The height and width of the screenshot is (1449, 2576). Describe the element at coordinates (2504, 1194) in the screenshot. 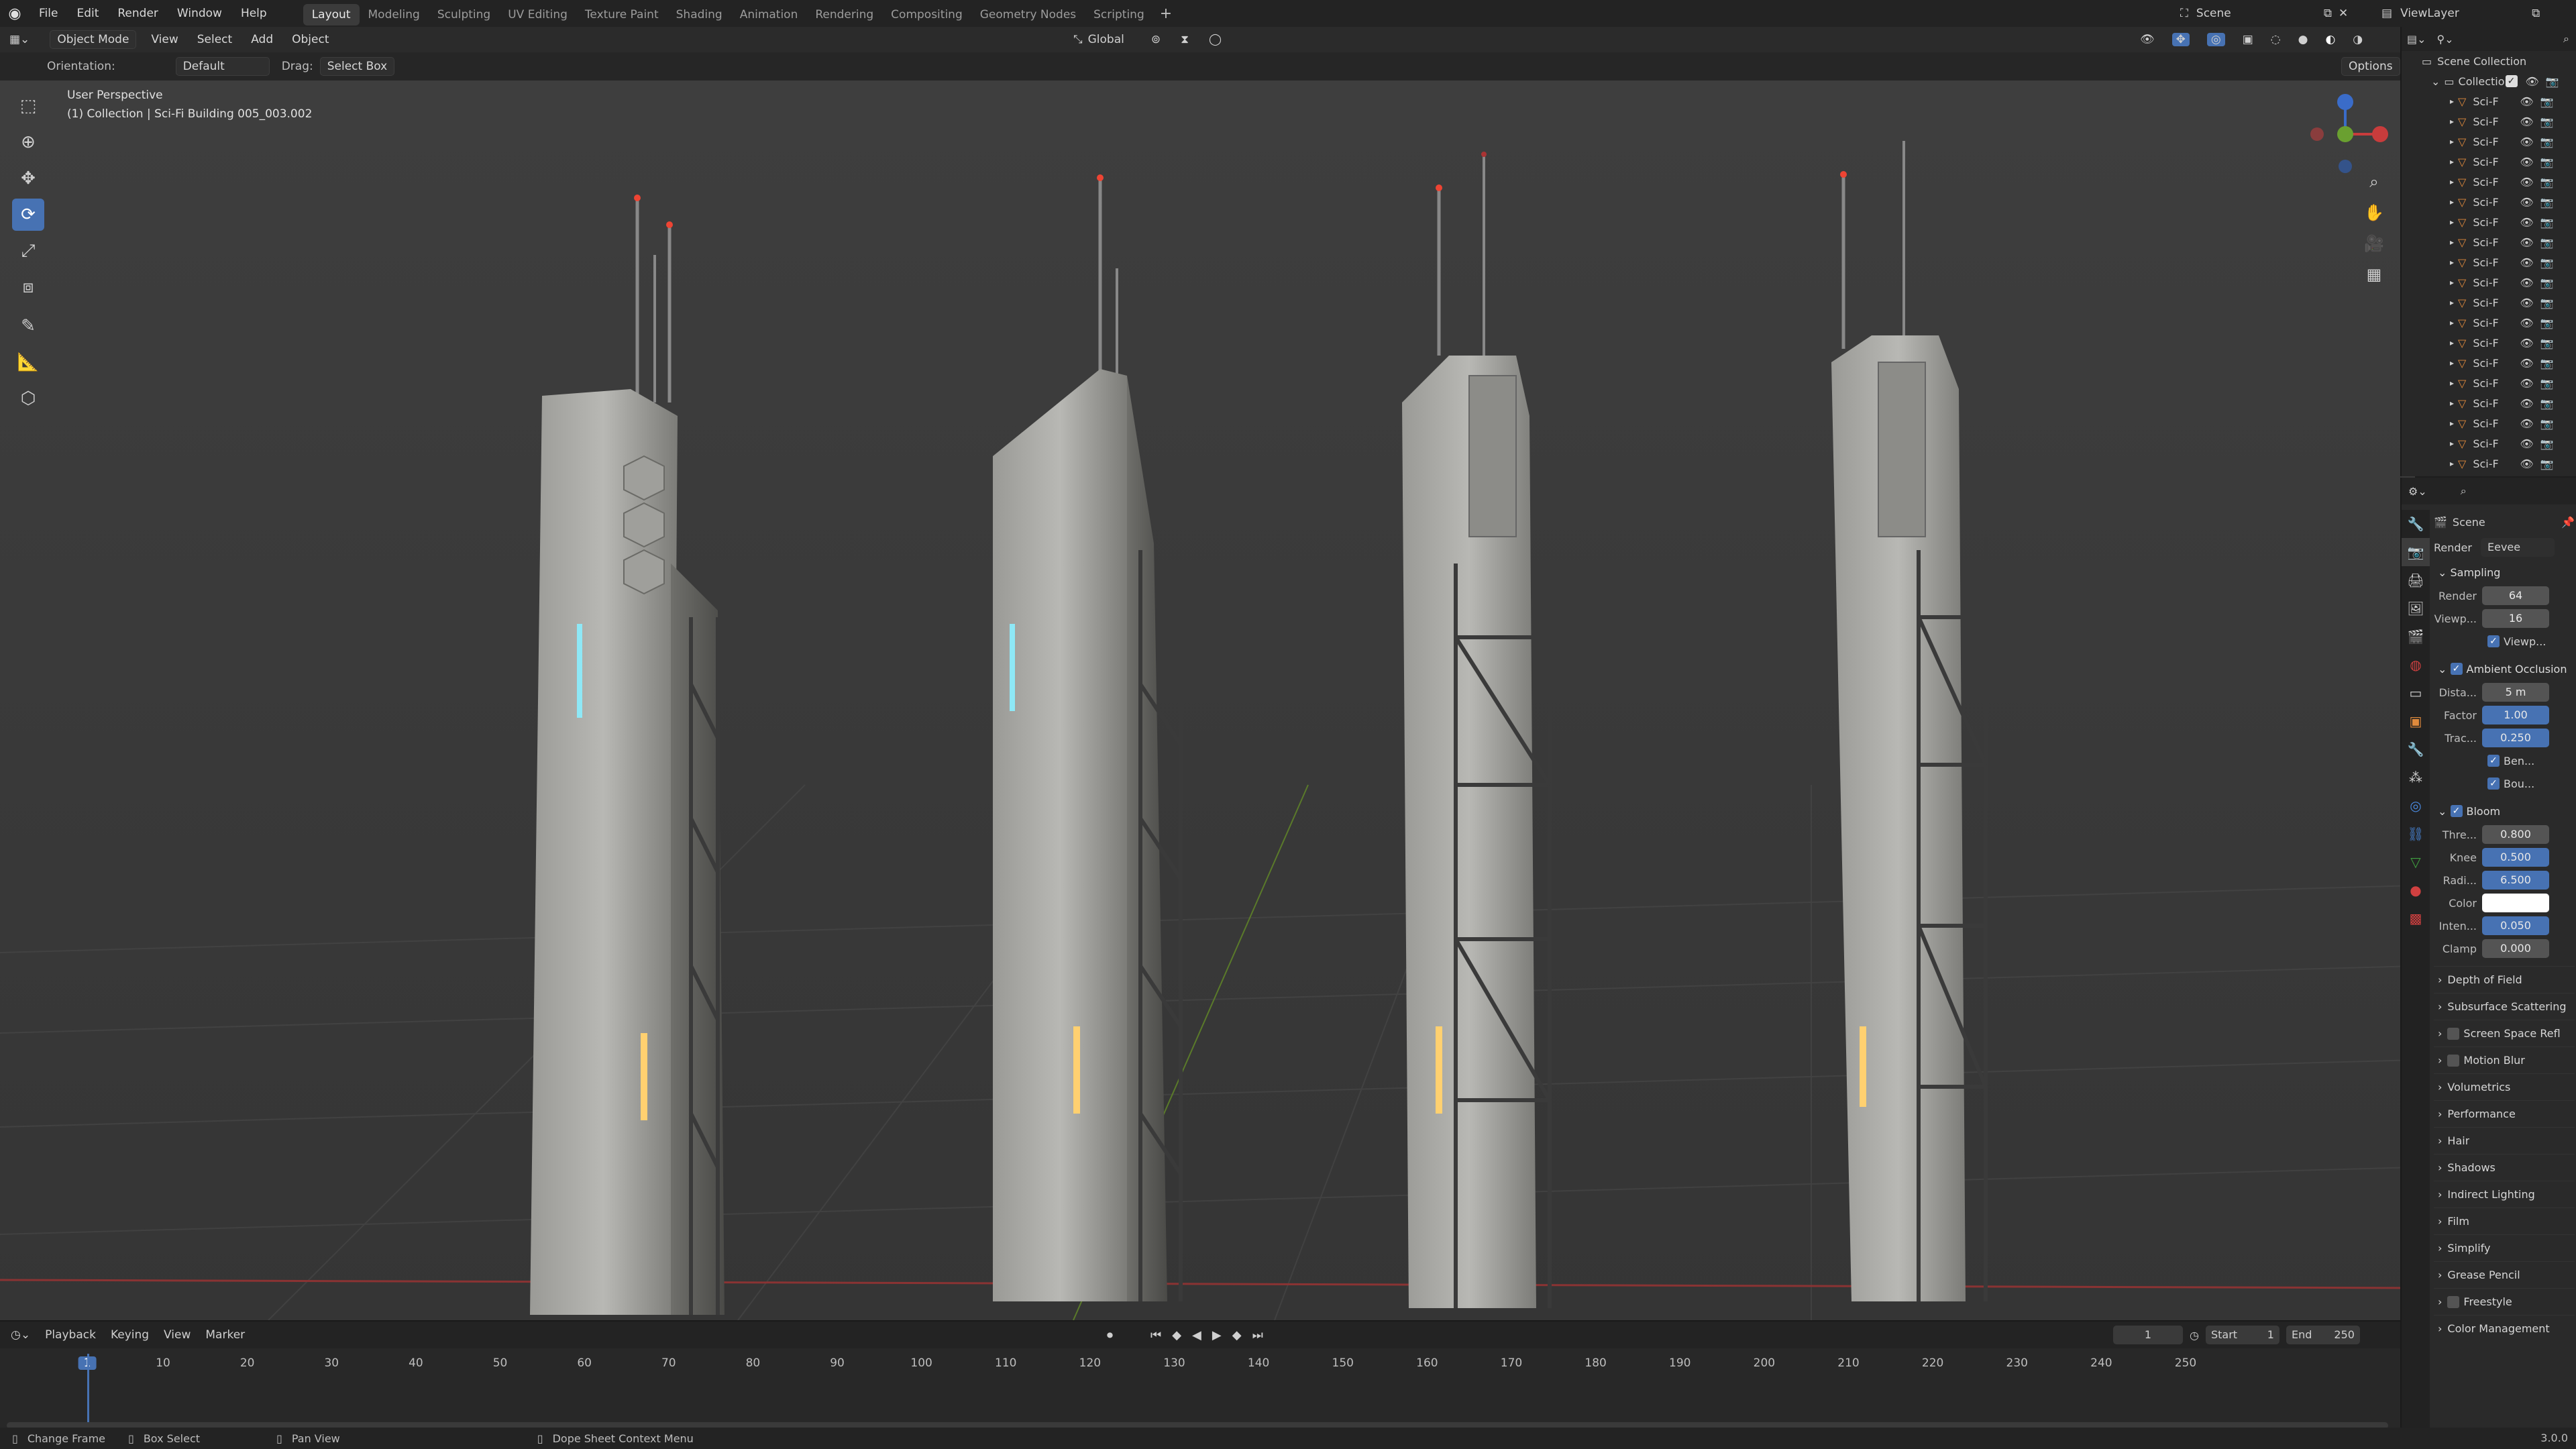

I see `section-indirect-lighting: › Indirect Lighting` at that location.